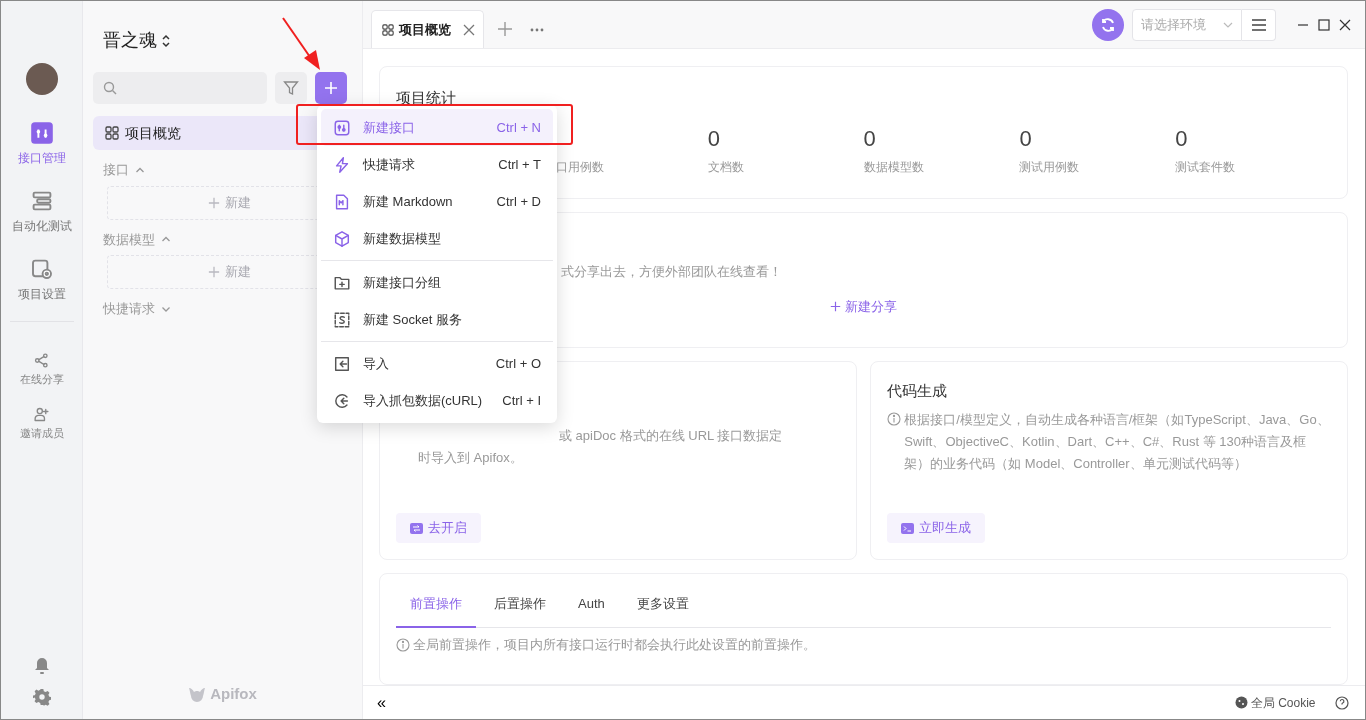 The height and width of the screenshot is (720, 1366). Describe the element at coordinates (1117, 442) in the screenshot. I see `description-text: 根据接口/模型定义，自动生成各种语言/框架（如TypeScript、Java、Go、Swift、ObjectiveC、Kotlin、Dart、C++、C#、Rust 等 130种语言及框架）的业务代码（如 Model、Controller、单元测试代码等）` at that location.